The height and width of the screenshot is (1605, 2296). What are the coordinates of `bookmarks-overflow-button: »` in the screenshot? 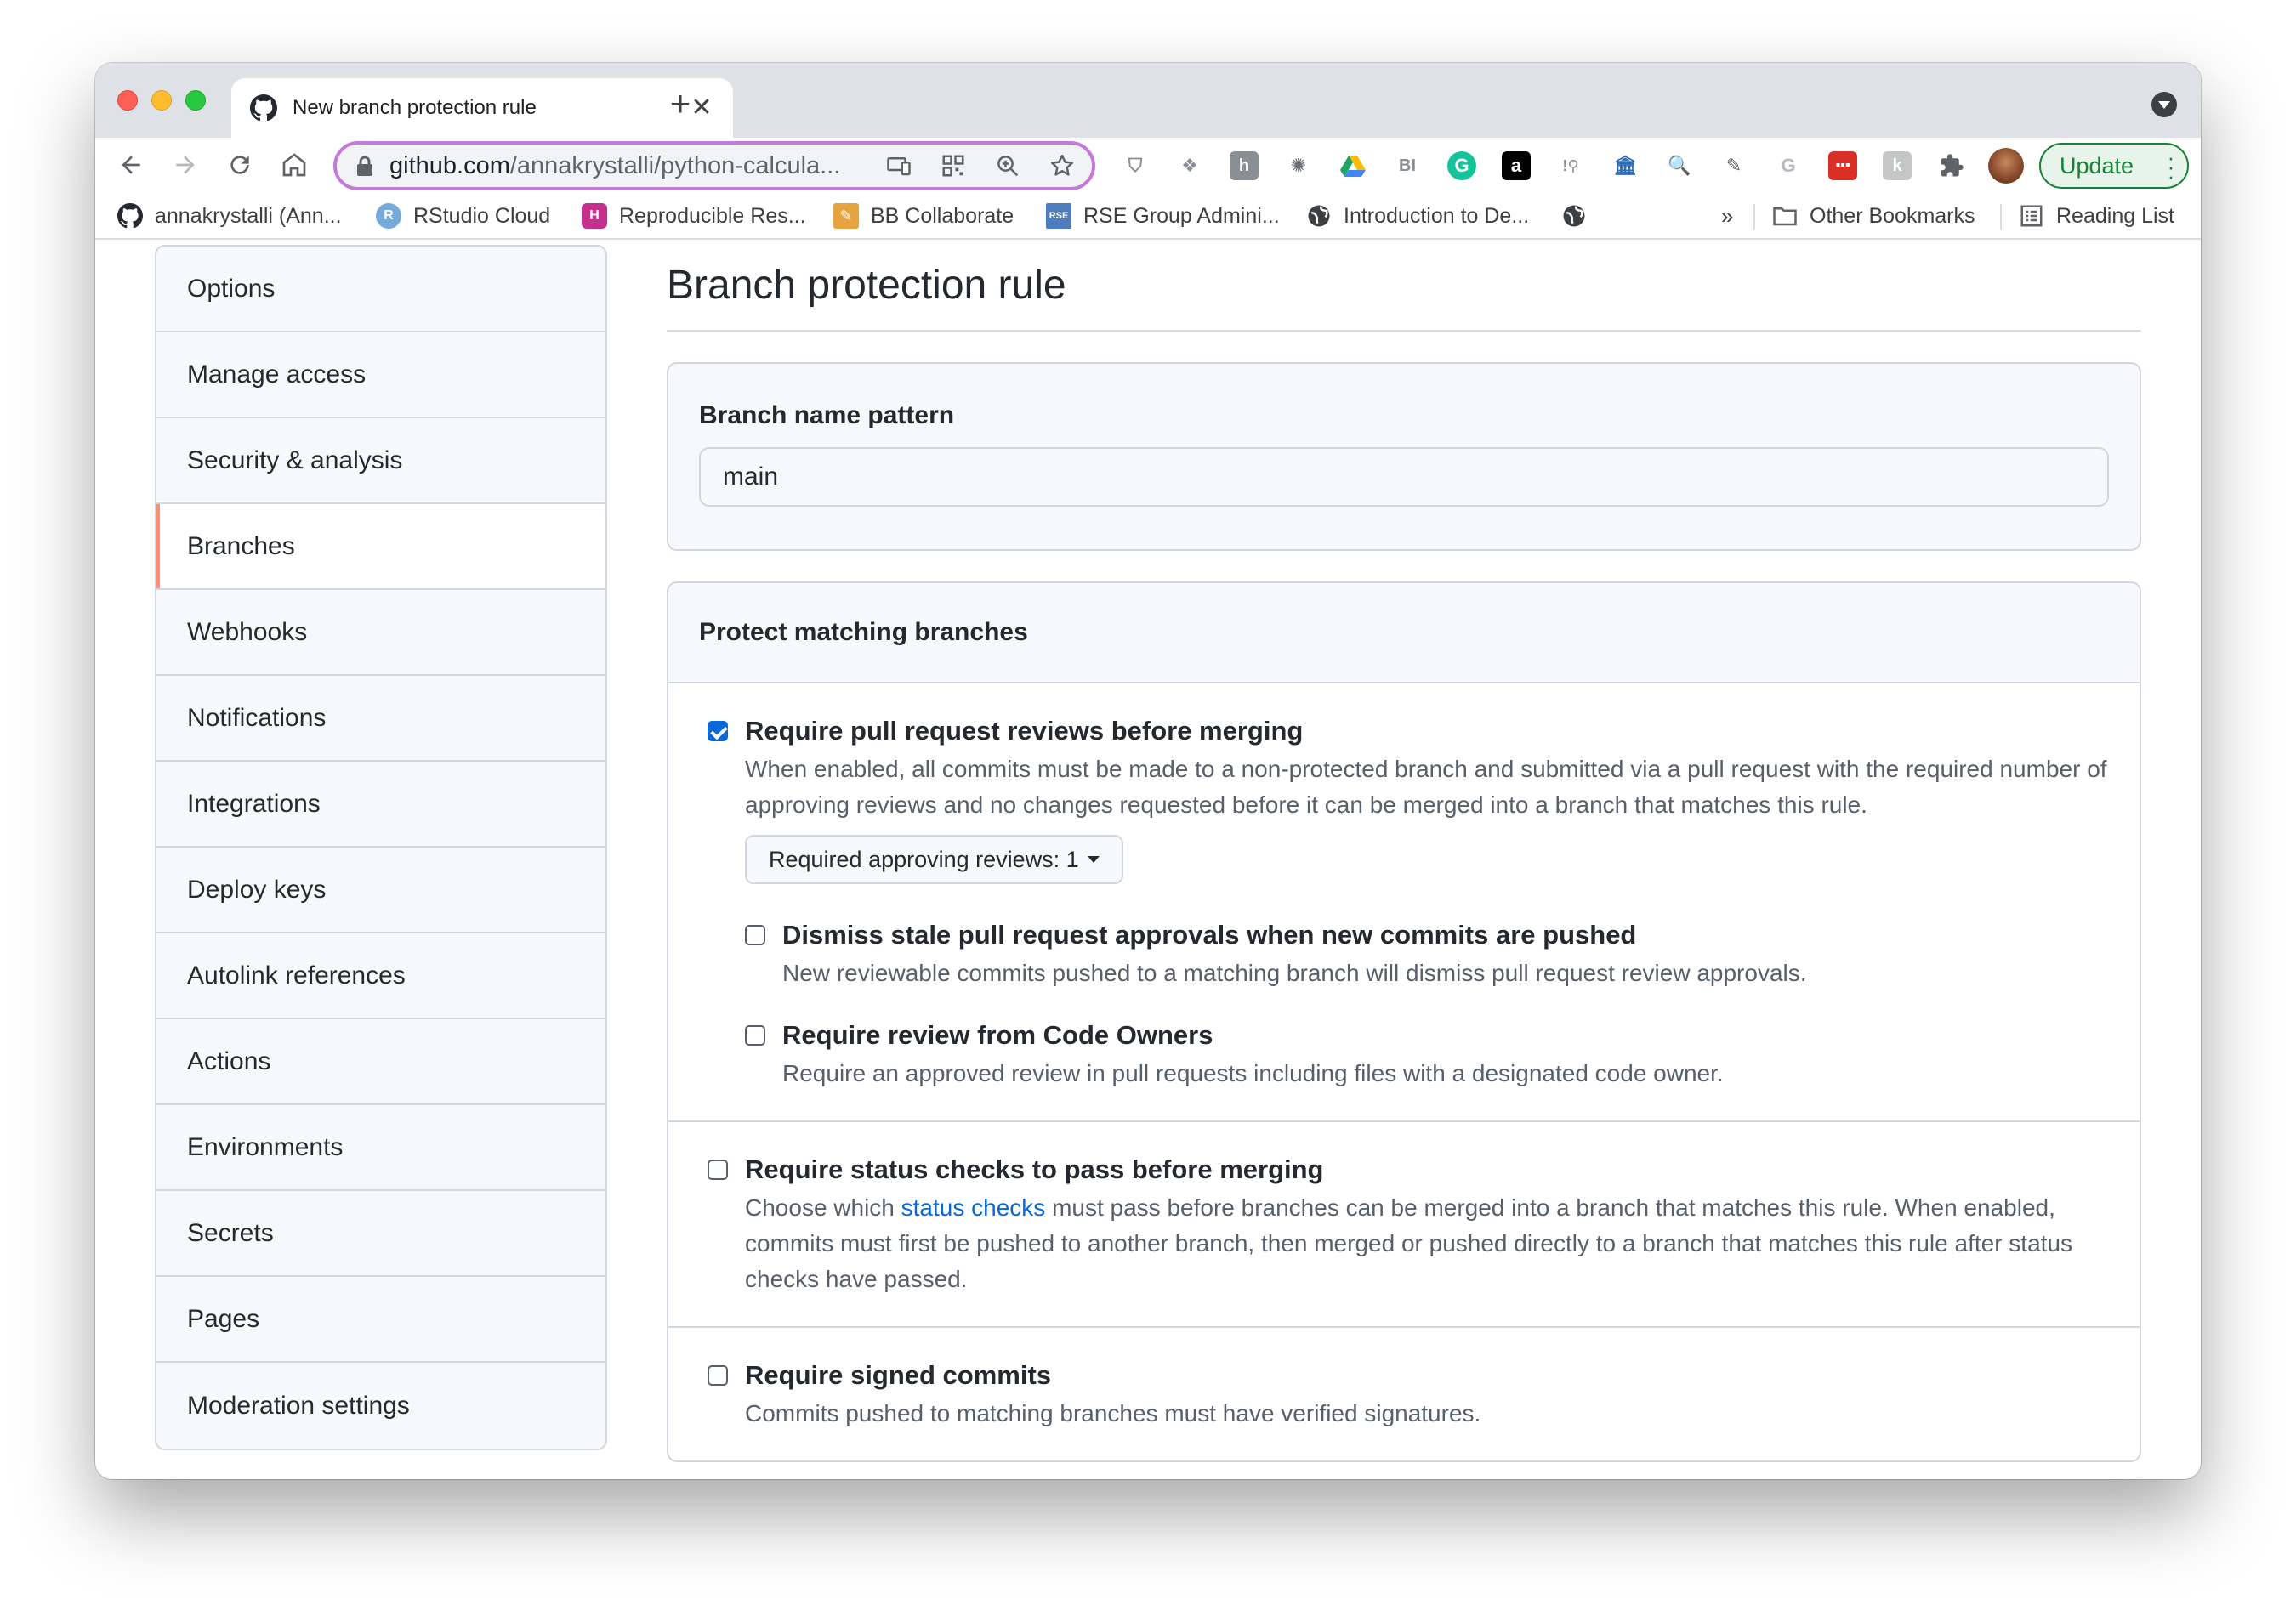 It's located at (1727, 216).